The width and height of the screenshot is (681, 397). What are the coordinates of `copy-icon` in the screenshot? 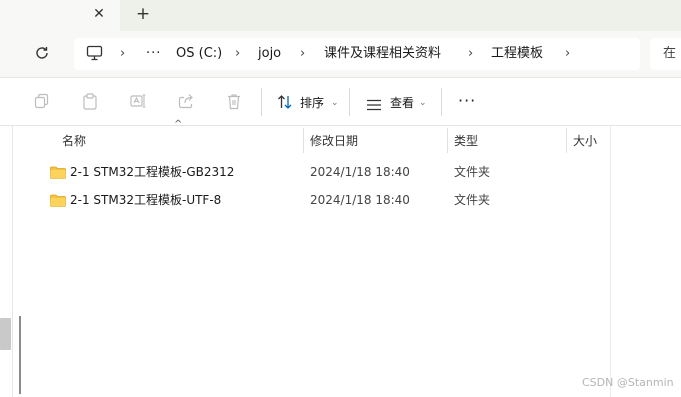 It's located at (42, 103).